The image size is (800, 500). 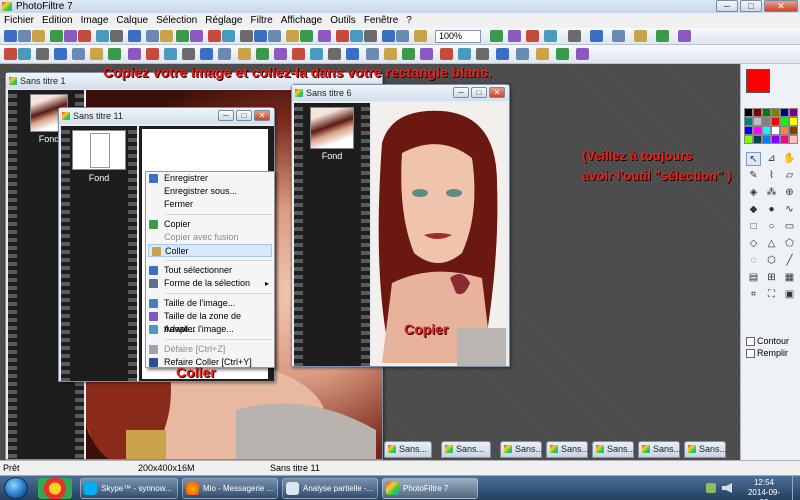 What do you see at coordinates (764, 489) in the screenshot?
I see `system-clock: 12:54 2014-09-23` at bounding box center [764, 489].